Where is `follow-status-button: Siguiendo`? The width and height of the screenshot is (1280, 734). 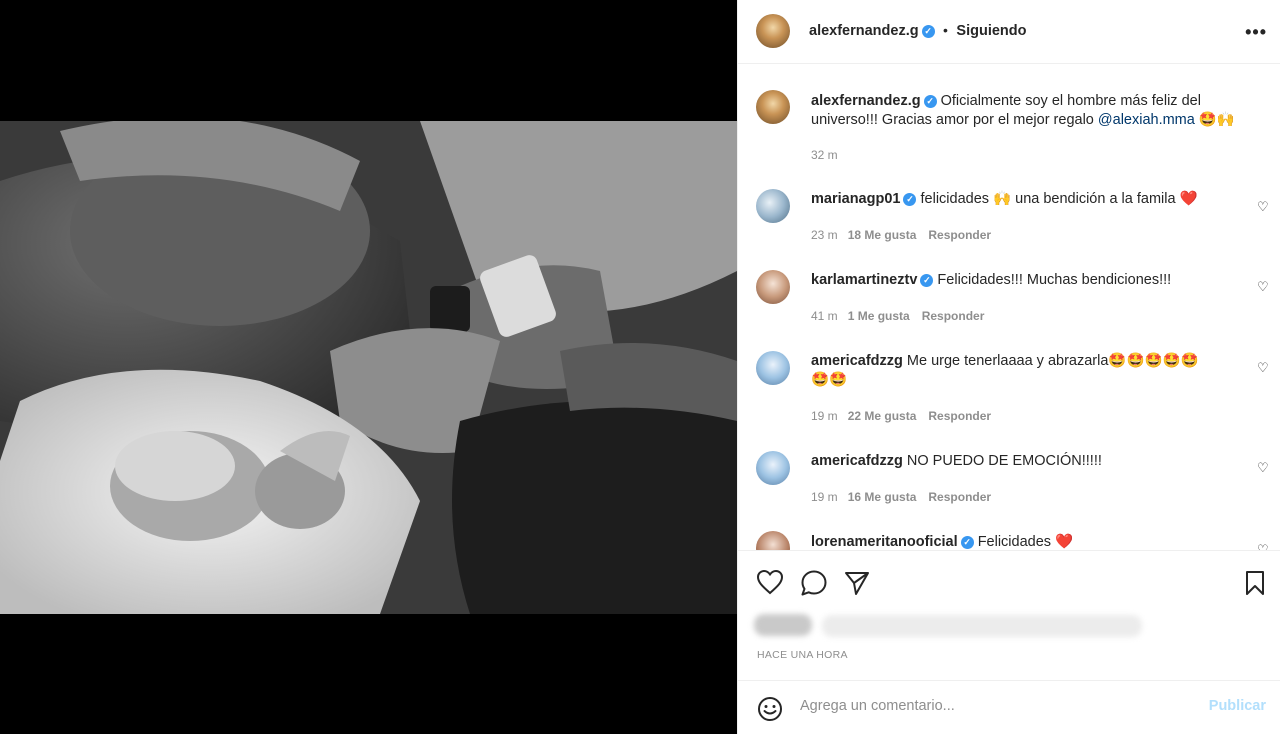 follow-status-button: Siguiendo is located at coordinates (991, 31).